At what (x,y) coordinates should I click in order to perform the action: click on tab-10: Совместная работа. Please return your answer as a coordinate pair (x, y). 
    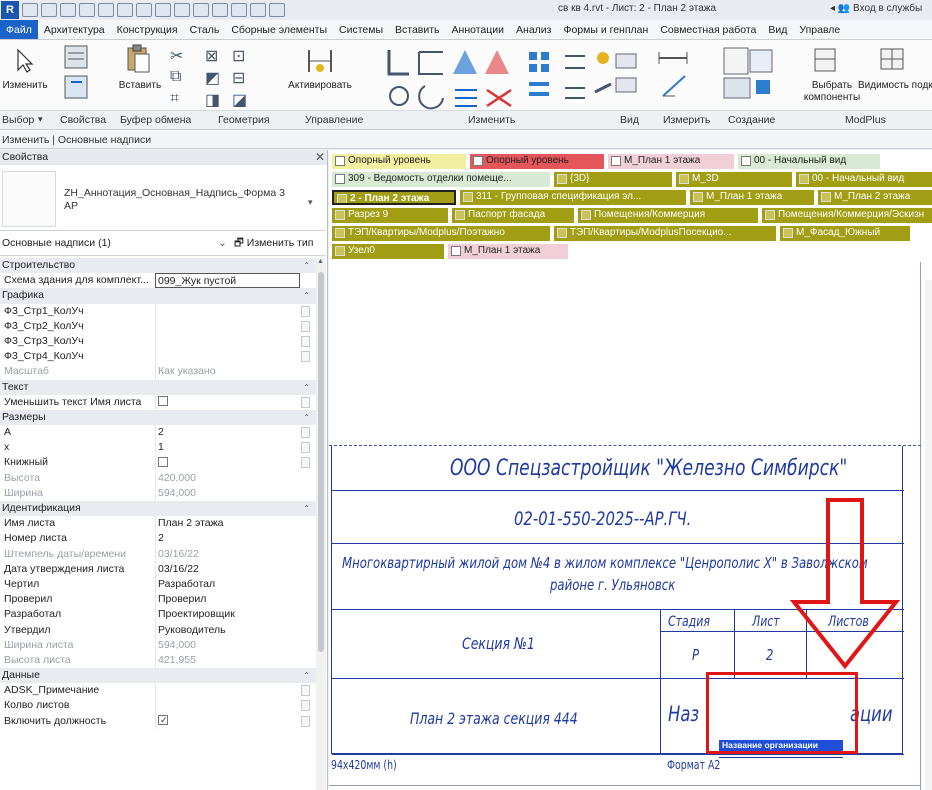
    Looking at the image, I should click on (708, 29).